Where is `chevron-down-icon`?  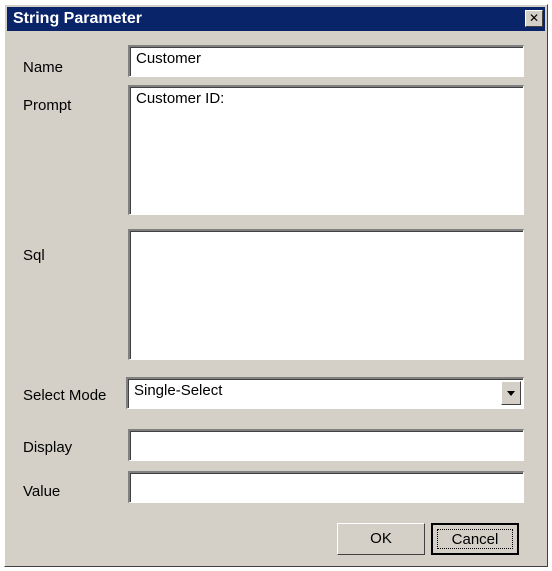 chevron-down-icon is located at coordinates (511, 393).